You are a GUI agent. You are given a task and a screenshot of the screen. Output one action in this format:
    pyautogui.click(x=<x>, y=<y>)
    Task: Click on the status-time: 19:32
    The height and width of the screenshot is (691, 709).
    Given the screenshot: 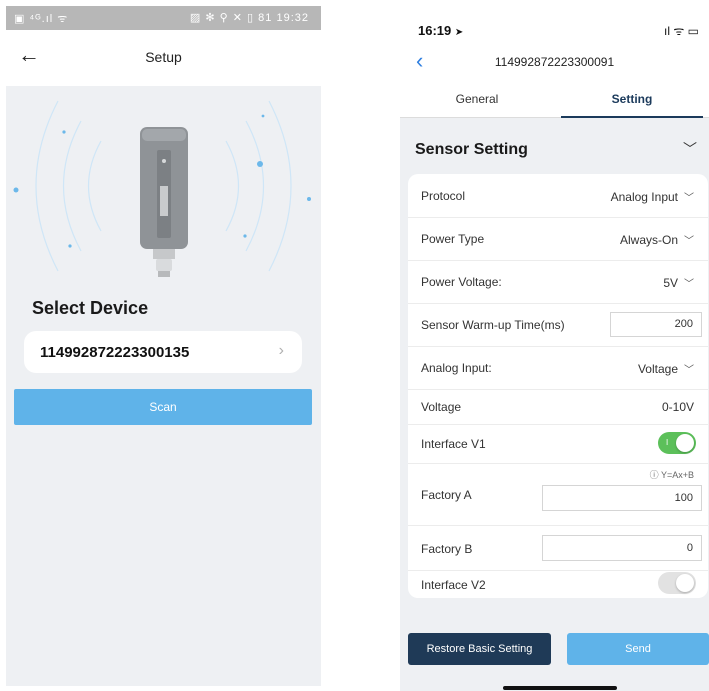 What is the action you would take?
    pyautogui.click(x=292, y=18)
    